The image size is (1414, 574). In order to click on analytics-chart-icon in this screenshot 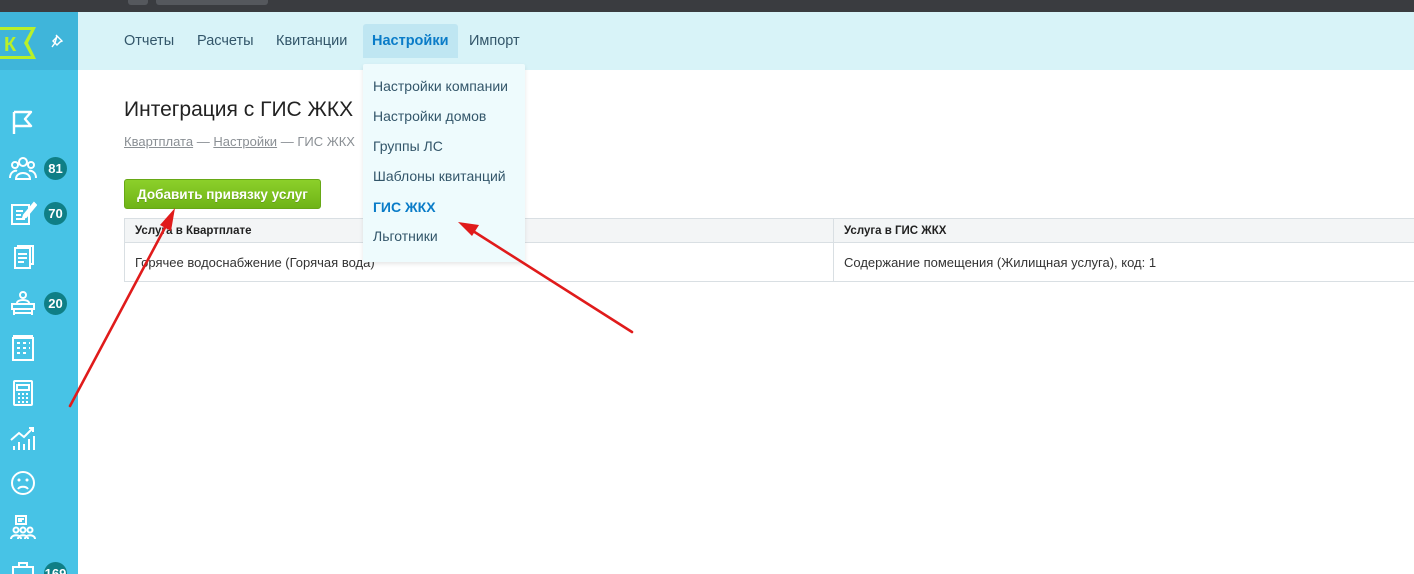, I will do `click(23, 438)`.